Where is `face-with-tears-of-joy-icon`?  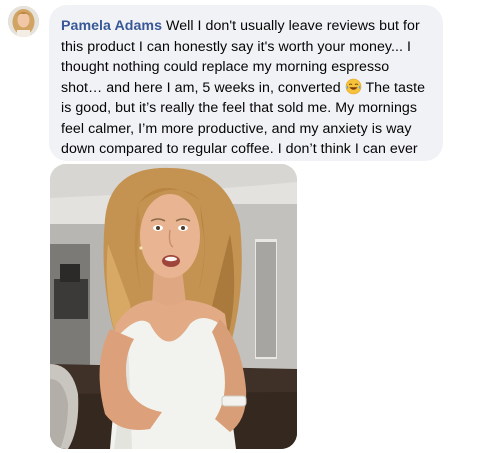
face-with-tears-of-joy-icon is located at coordinates (353, 86).